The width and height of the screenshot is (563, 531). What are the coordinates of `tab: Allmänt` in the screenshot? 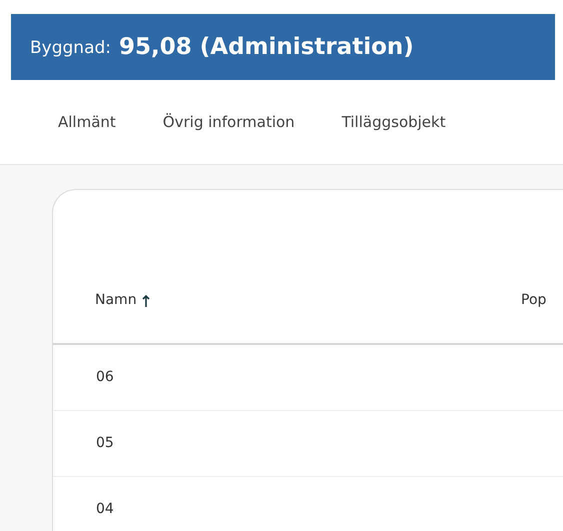 It's located at (87, 122).